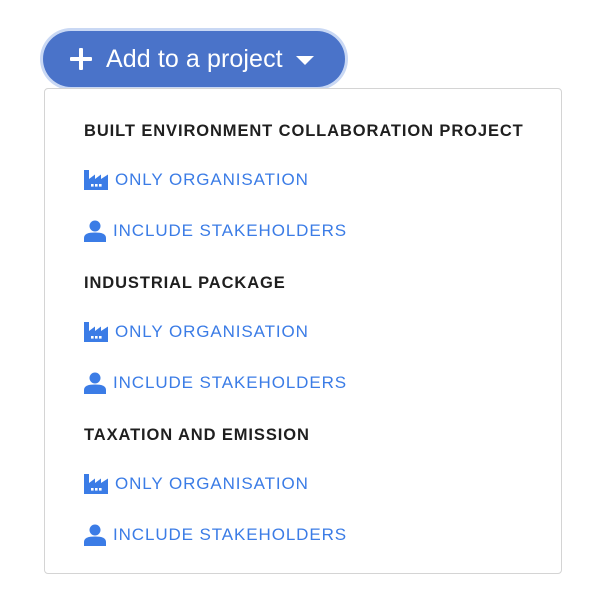 The height and width of the screenshot is (612, 592). I want to click on add-to-project-button-body: Add to a project, so click(194, 59).